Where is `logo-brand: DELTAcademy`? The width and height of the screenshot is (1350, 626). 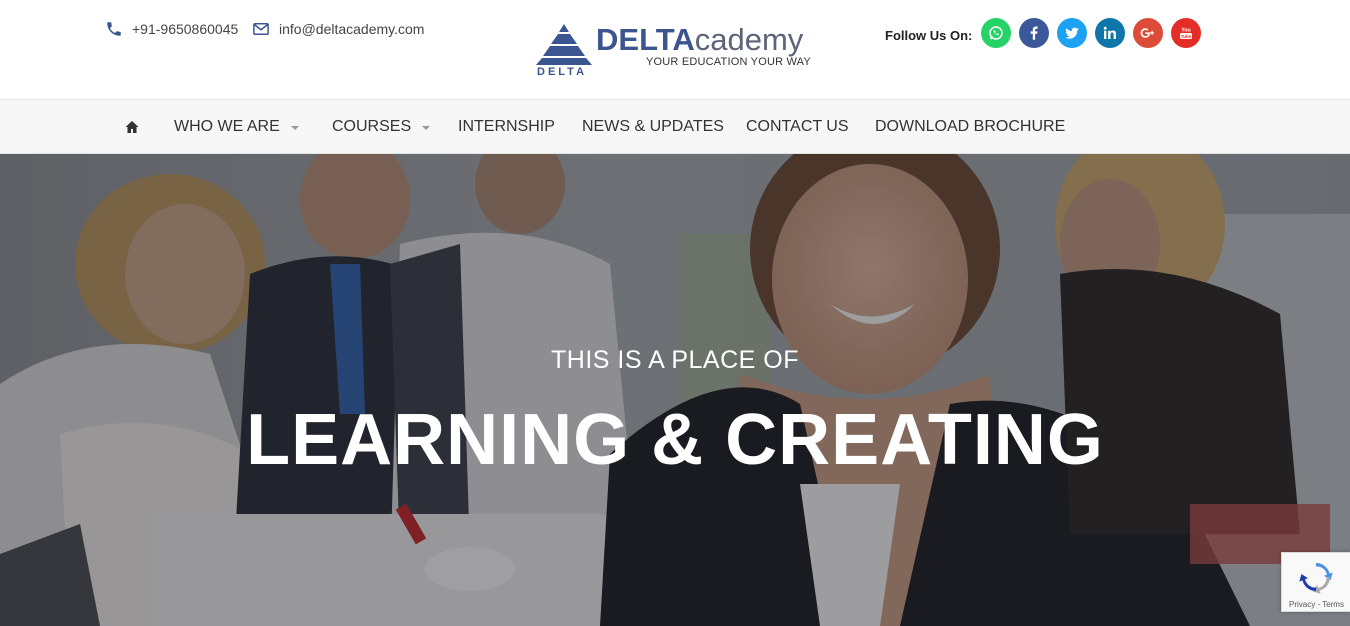
logo-brand: DELTAcademy is located at coordinates (699, 40).